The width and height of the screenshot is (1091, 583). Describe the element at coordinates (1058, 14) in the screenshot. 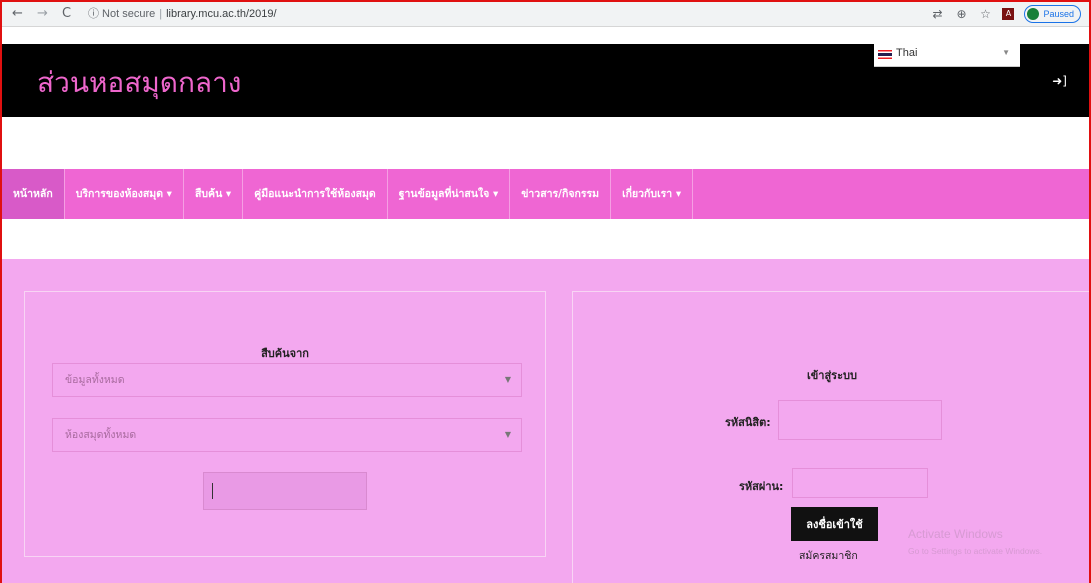

I see `profile-status: Paused` at that location.